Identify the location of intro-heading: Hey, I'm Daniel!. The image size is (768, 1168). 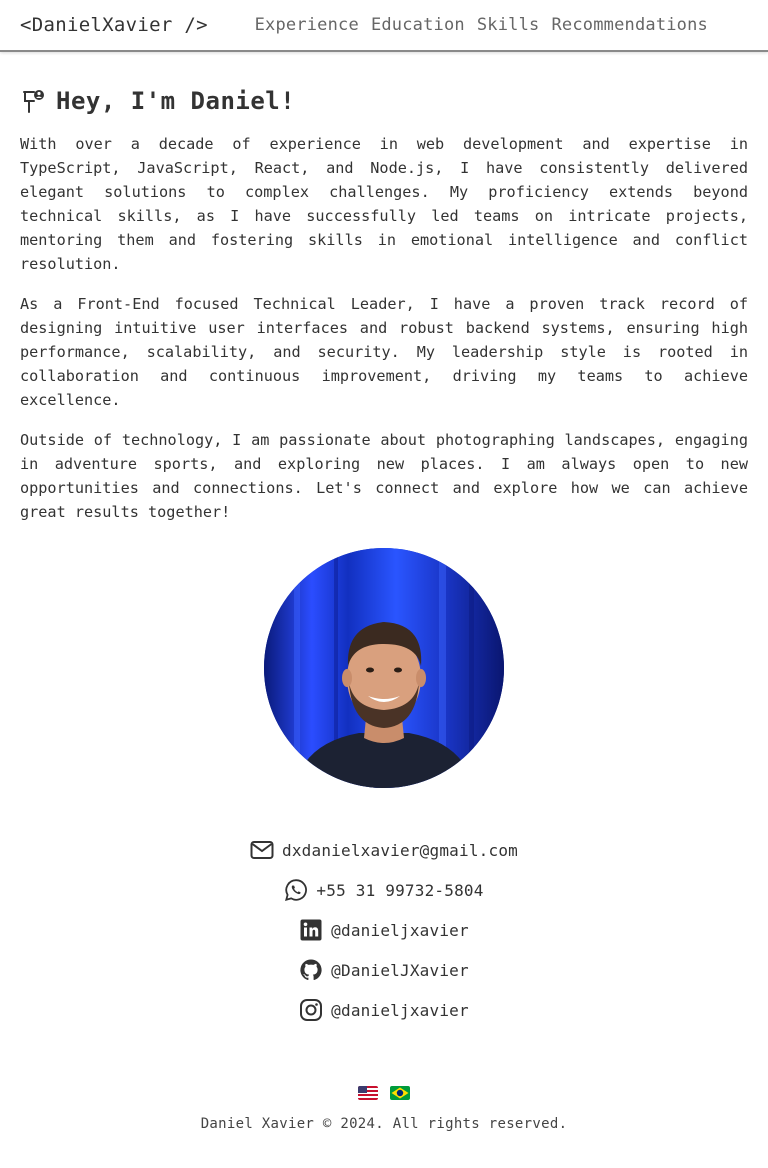
(384, 101).